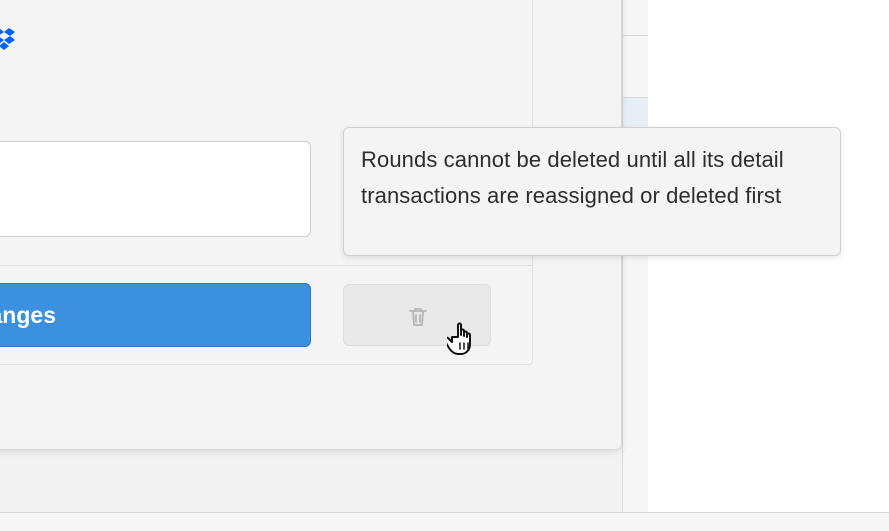  Describe the element at coordinates (418, 317) in the screenshot. I see `trash-icon` at that location.